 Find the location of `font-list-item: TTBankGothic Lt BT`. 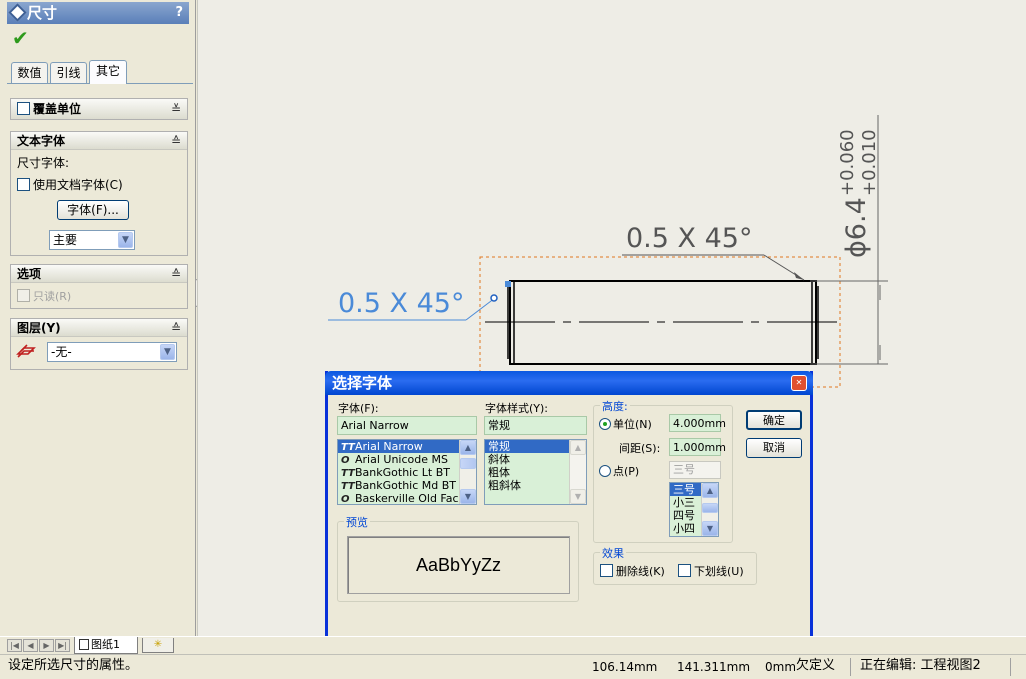

font-list-item: TTBankGothic Lt BT is located at coordinates (407, 472).